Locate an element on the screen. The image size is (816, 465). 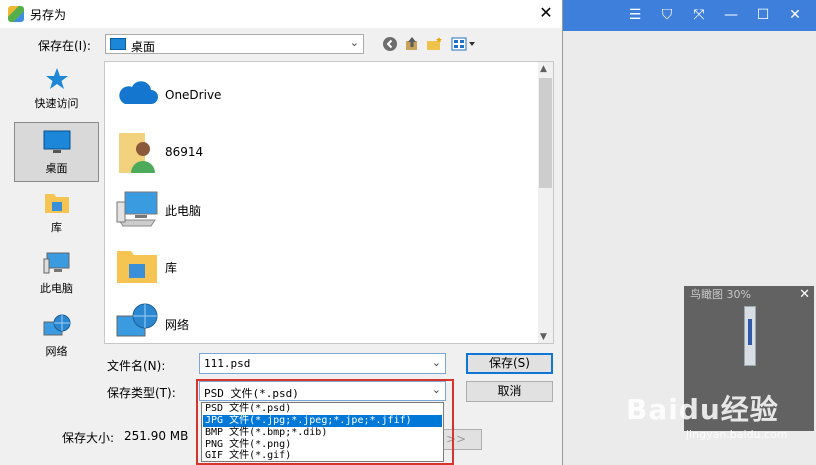
new-folder-icon is located at coordinates (435, 45).